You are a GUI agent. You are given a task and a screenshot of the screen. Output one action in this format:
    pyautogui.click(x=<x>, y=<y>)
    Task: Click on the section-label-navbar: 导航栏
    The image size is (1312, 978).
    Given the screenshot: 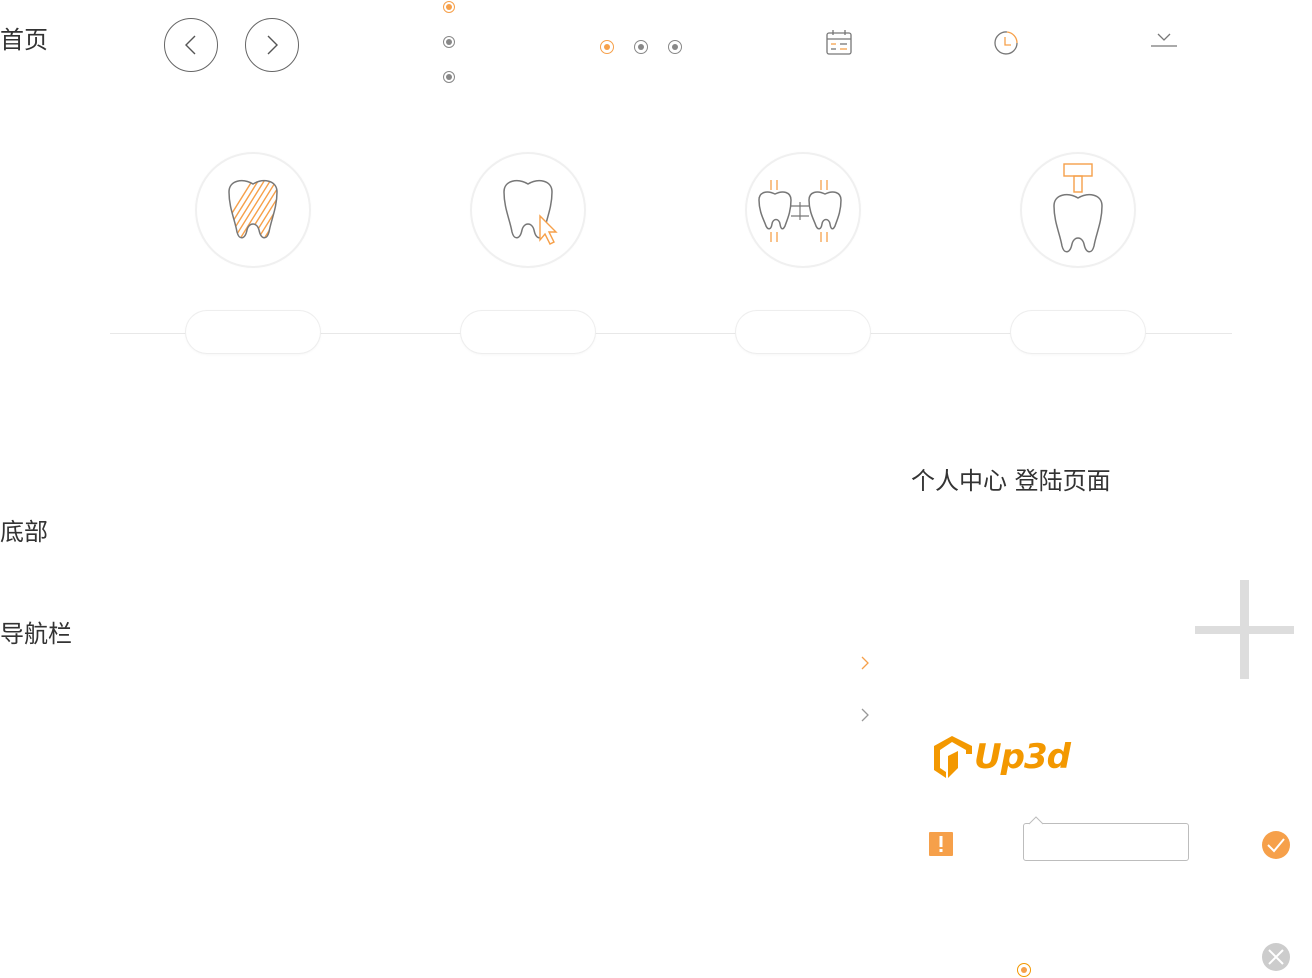 What is the action you would take?
    pyautogui.click(x=36, y=634)
    